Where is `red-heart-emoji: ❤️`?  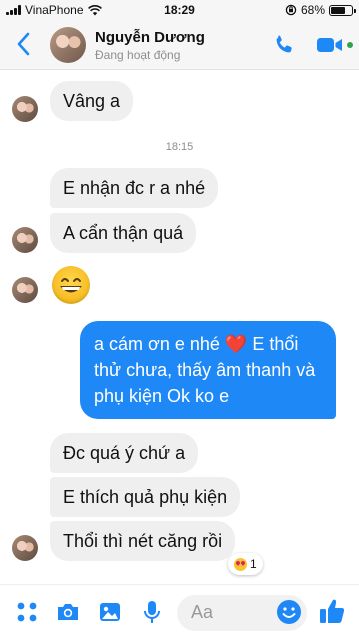 red-heart-emoji: ❤️ is located at coordinates (236, 344).